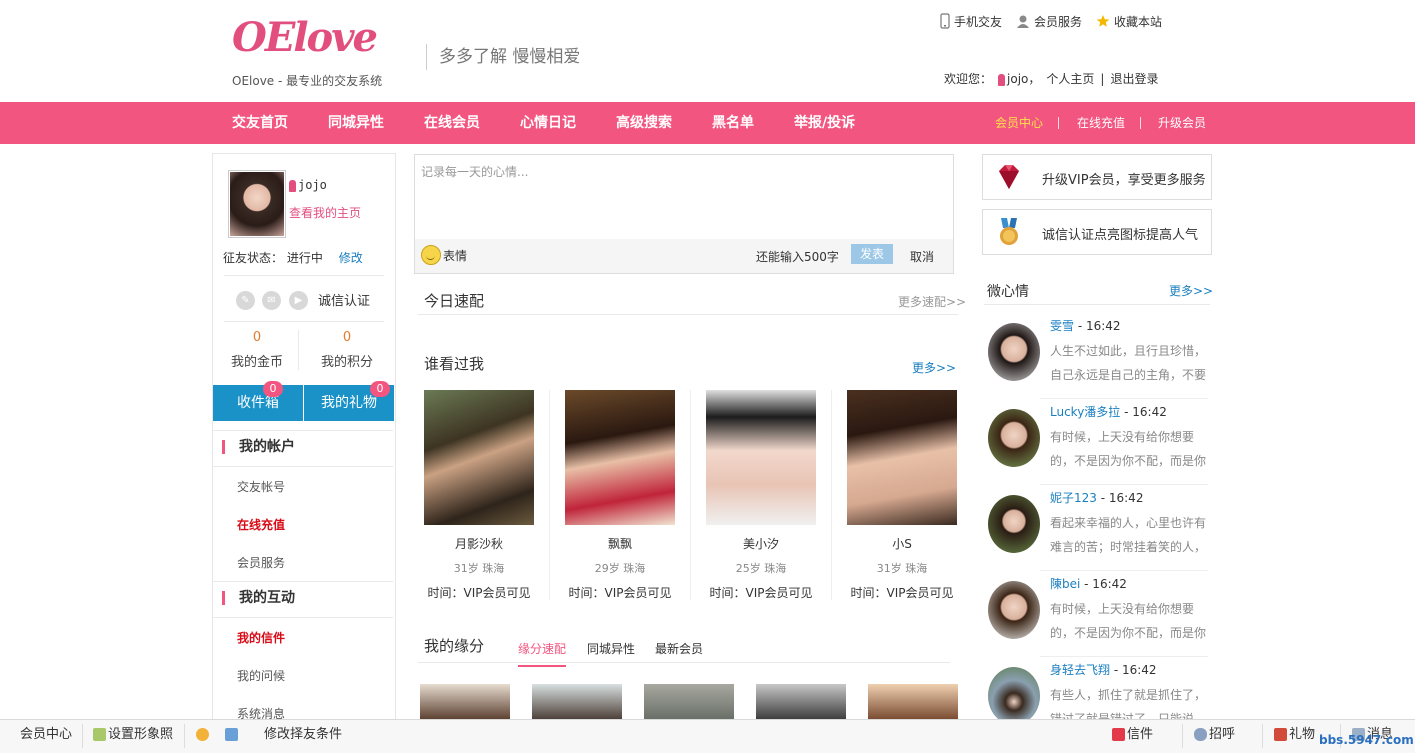 Image resolution: width=1415 pixels, height=753 pixels. Describe the element at coordinates (261, 675) in the screenshot. I see `menu-my-greetings: 我的问候` at that location.